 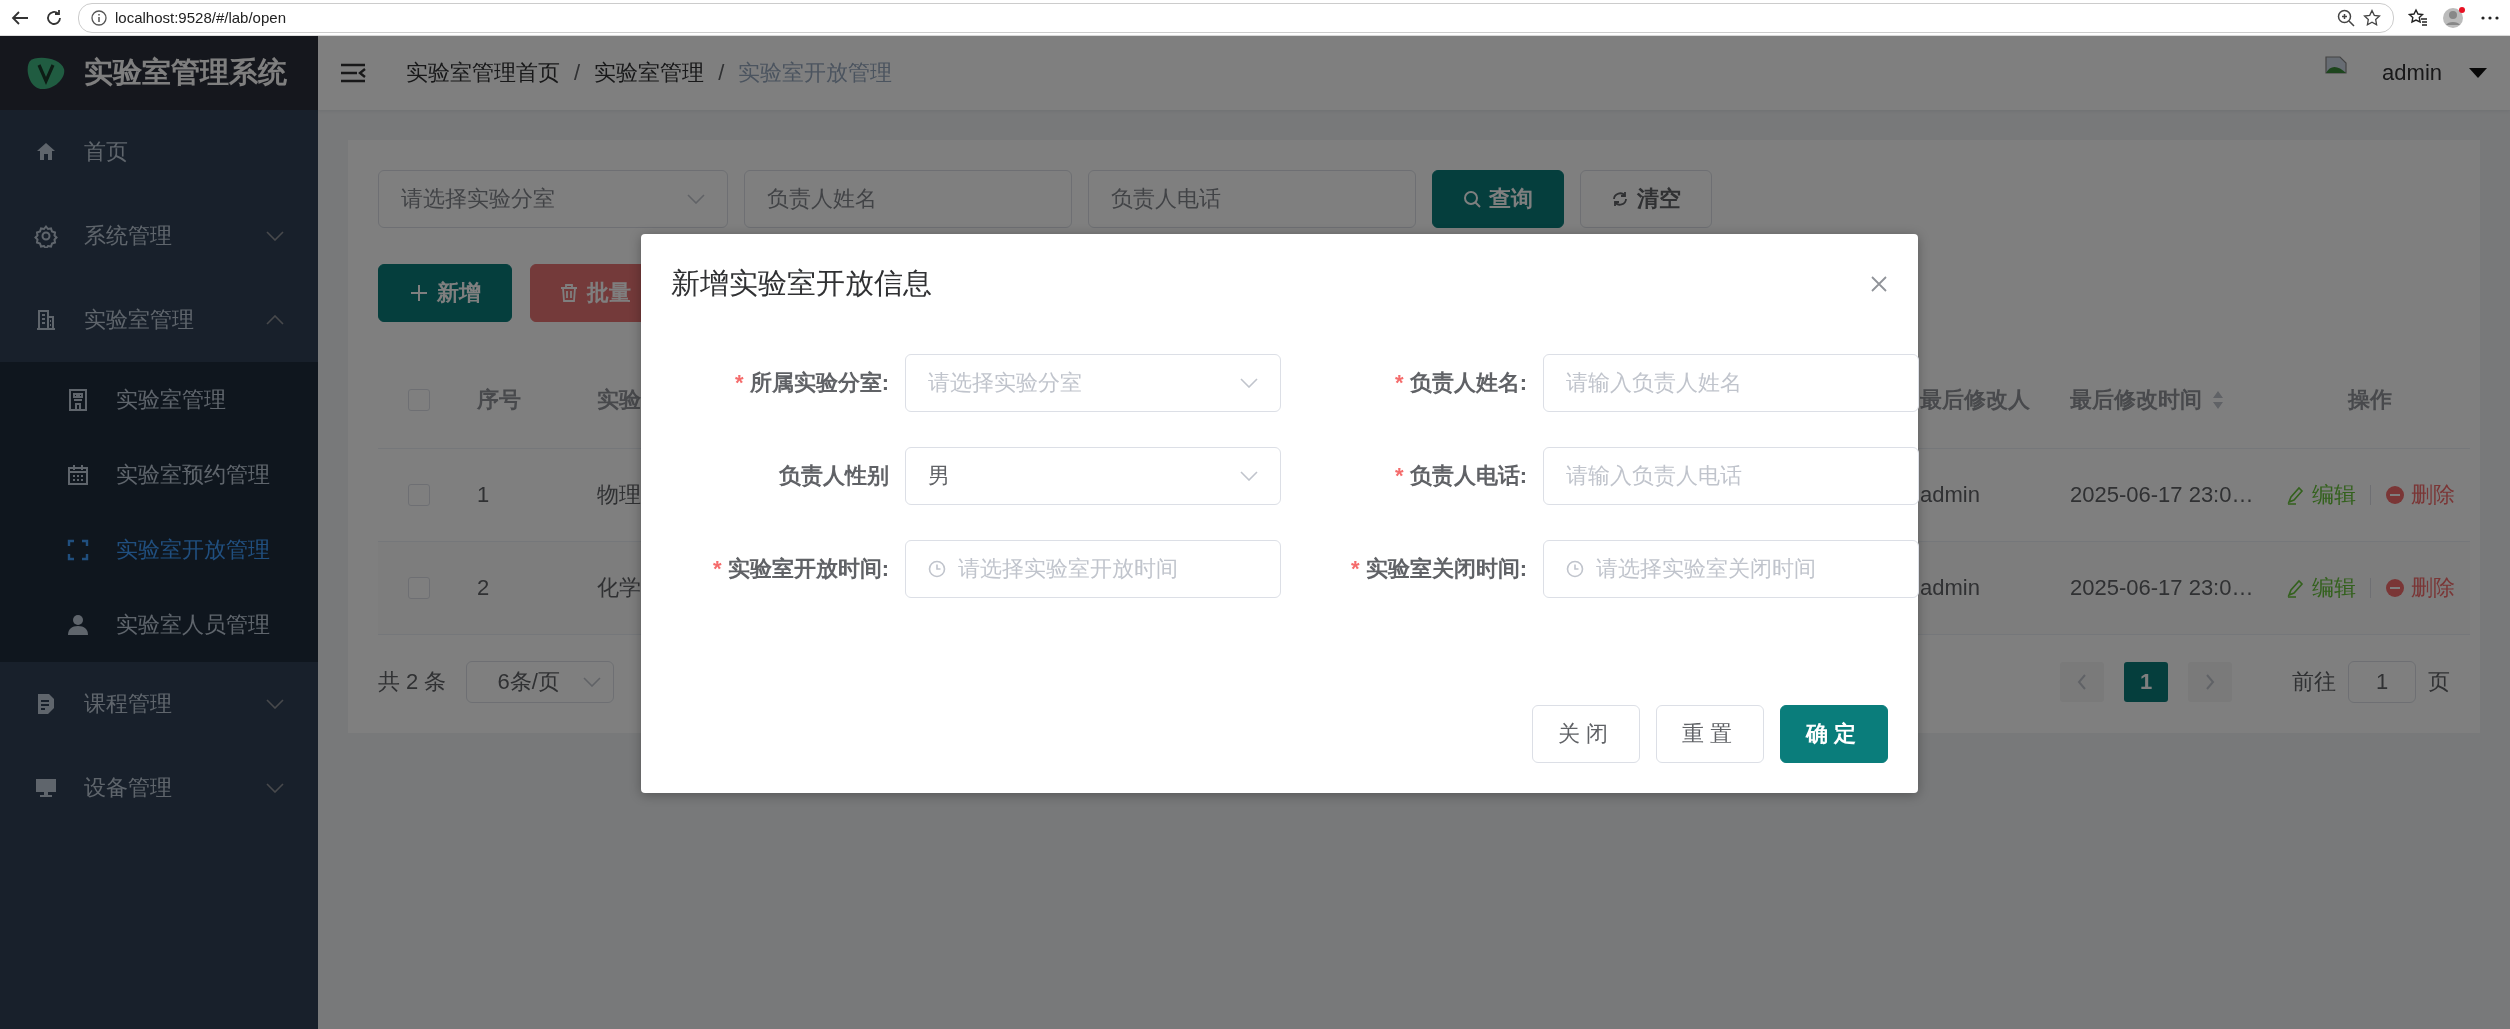 I want to click on profile-icon, so click(x=2454, y=17).